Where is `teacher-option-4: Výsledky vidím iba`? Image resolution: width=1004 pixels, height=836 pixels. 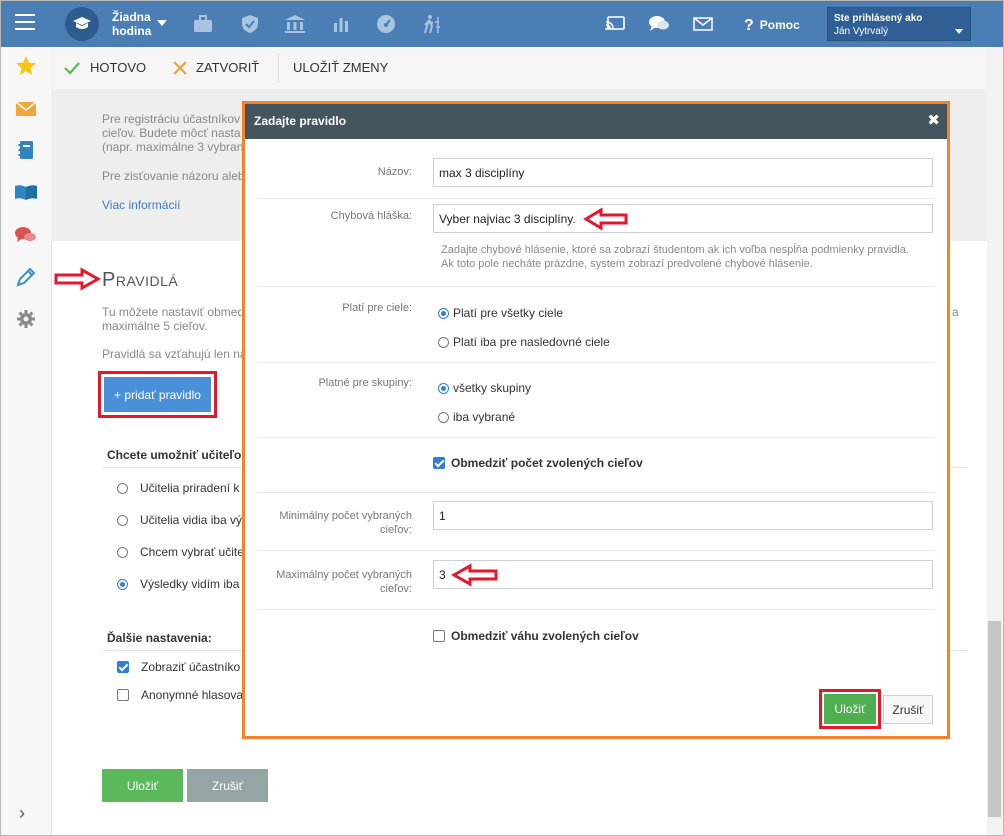
teacher-option-4: Výsledky vidím iba is located at coordinates (178, 584).